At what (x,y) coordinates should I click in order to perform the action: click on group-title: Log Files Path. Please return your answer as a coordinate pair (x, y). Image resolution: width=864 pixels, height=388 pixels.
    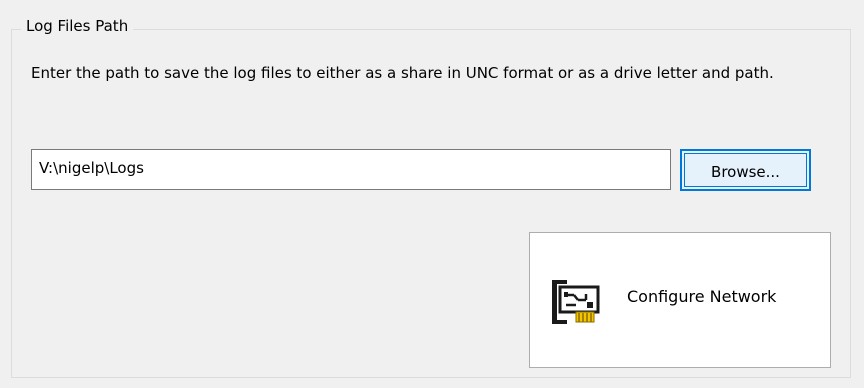
    Looking at the image, I should click on (77, 26).